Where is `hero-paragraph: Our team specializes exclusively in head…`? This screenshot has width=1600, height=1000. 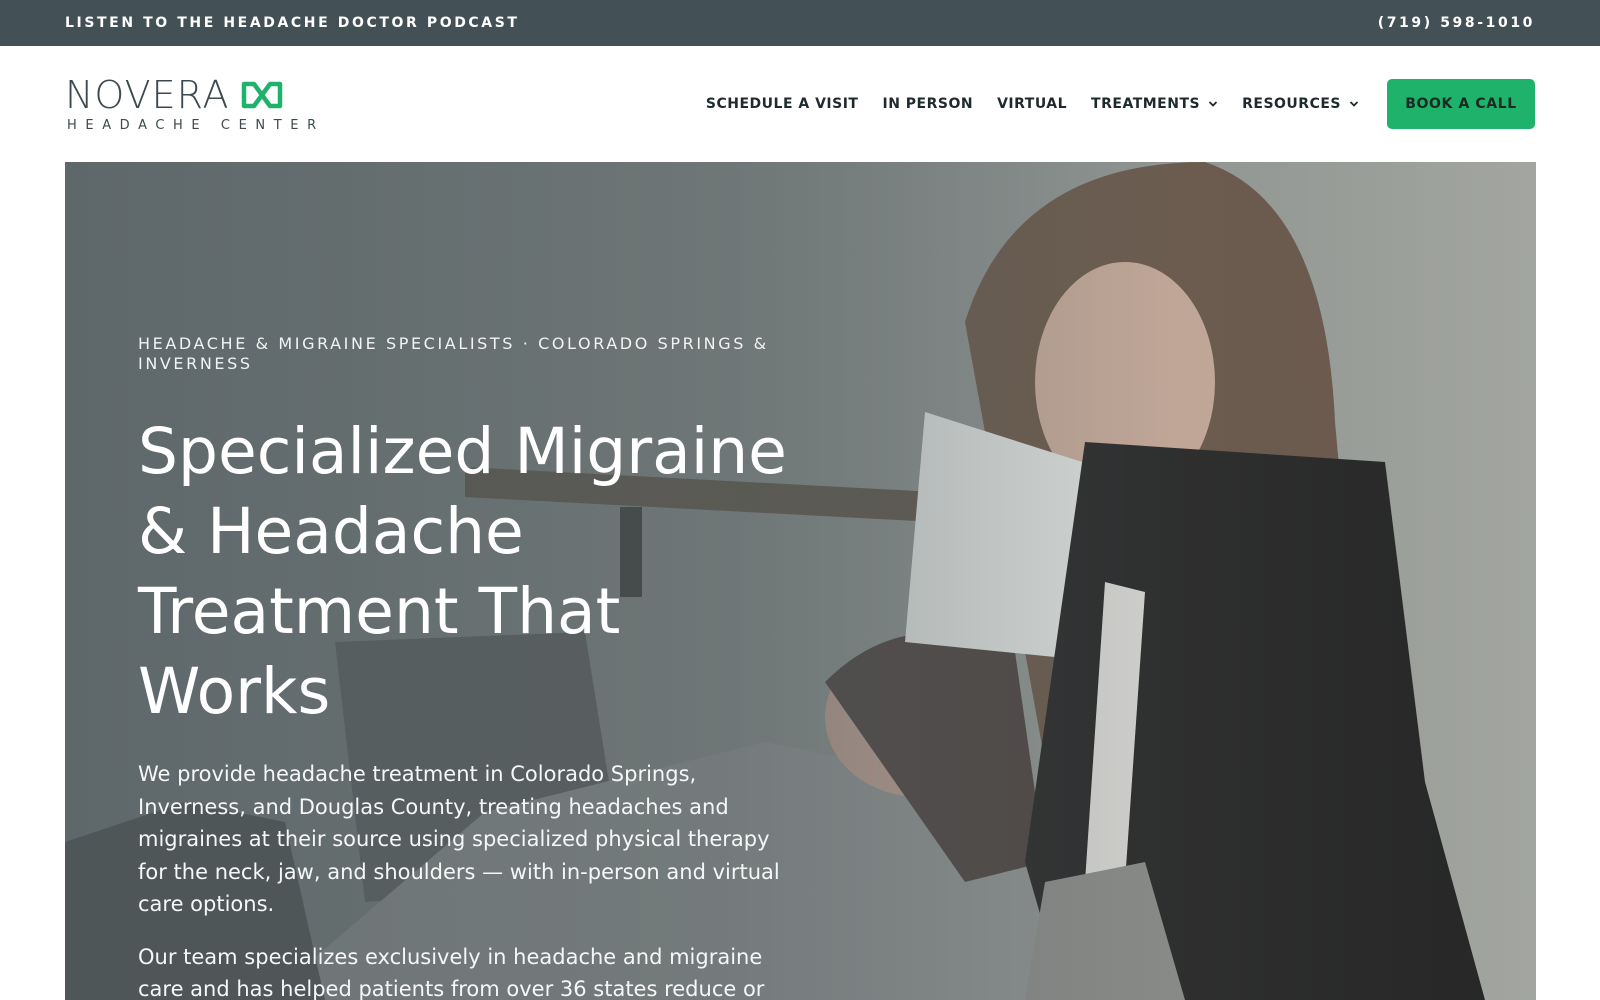
hero-paragraph: Our team specializes exclusively in head… is located at coordinates (451, 972).